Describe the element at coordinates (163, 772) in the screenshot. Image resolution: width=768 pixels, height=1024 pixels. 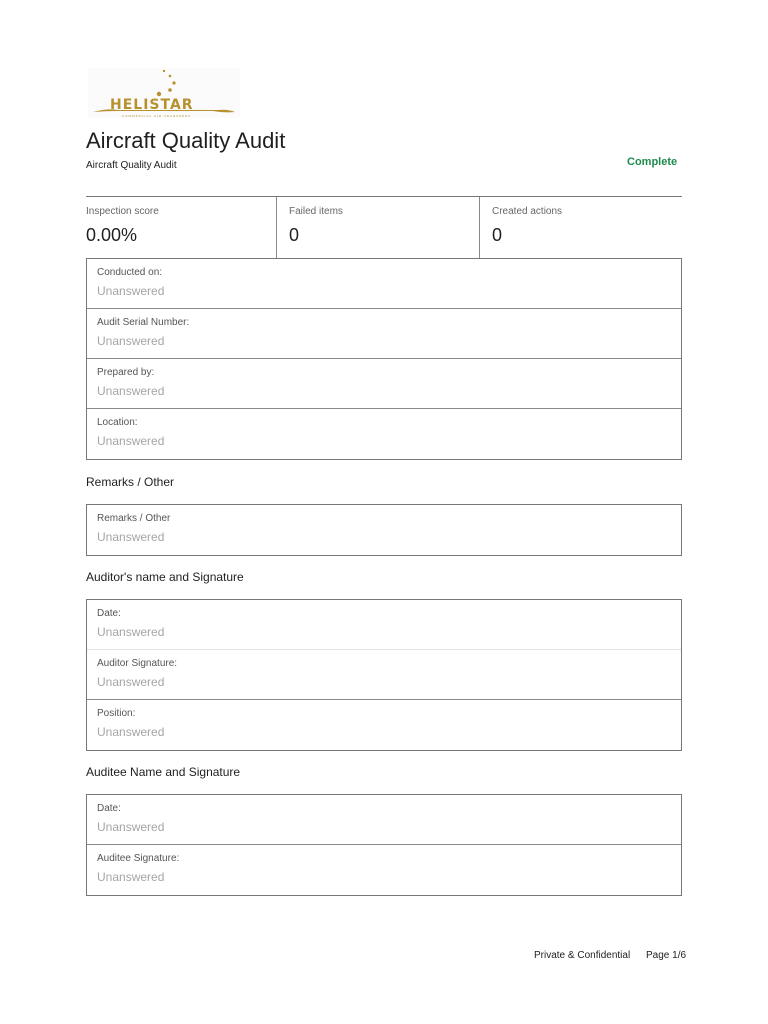
I see `section-title-auditee: Auditee Name and Signature` at that location.